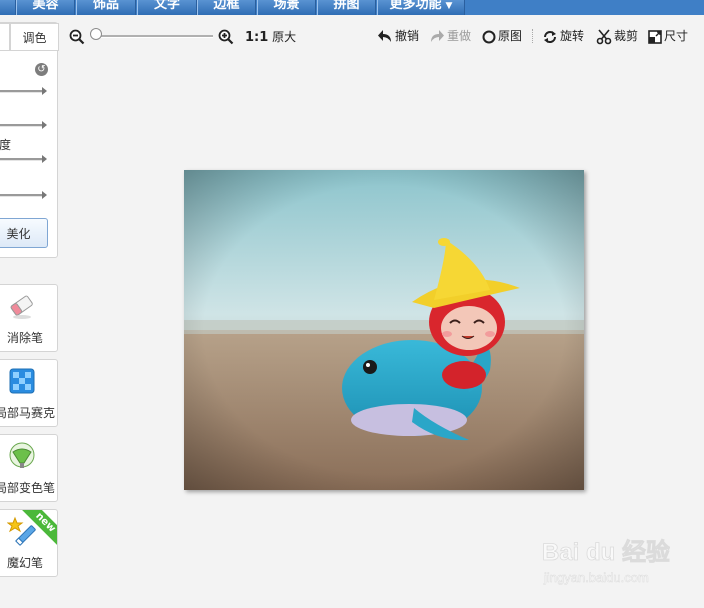  Describe the element at coordinates (24, 338) in the screenshot. I see `tool-eraser-label: 消除笔` at that location.